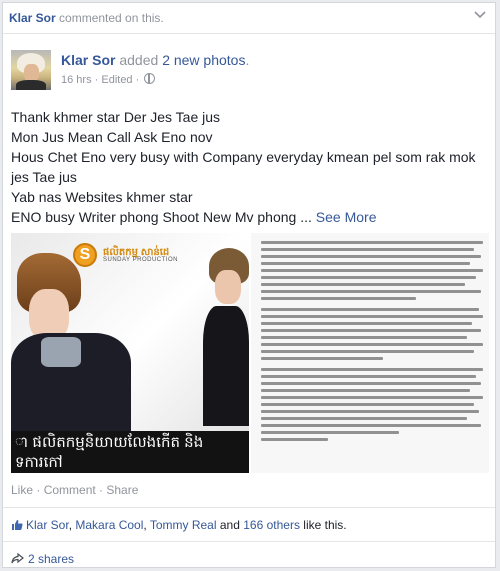 Image resolution: width=500 pixels, height=571 pixels. What do you see at coordinates (112, 137) in the screenshot?
I see `post-line: Mon Jus Mean Call Ask Eno nov` at bounding box center [112, 137].